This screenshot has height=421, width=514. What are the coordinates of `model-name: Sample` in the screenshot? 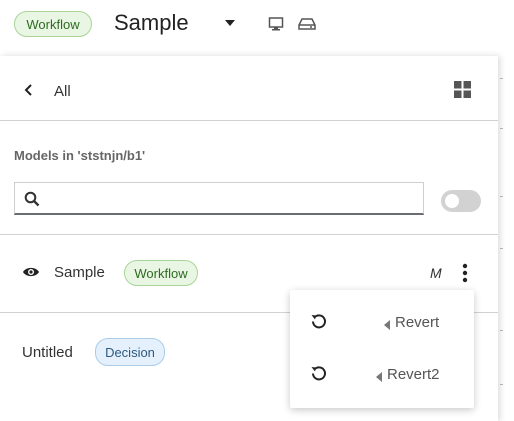 It's located at (79, 272).